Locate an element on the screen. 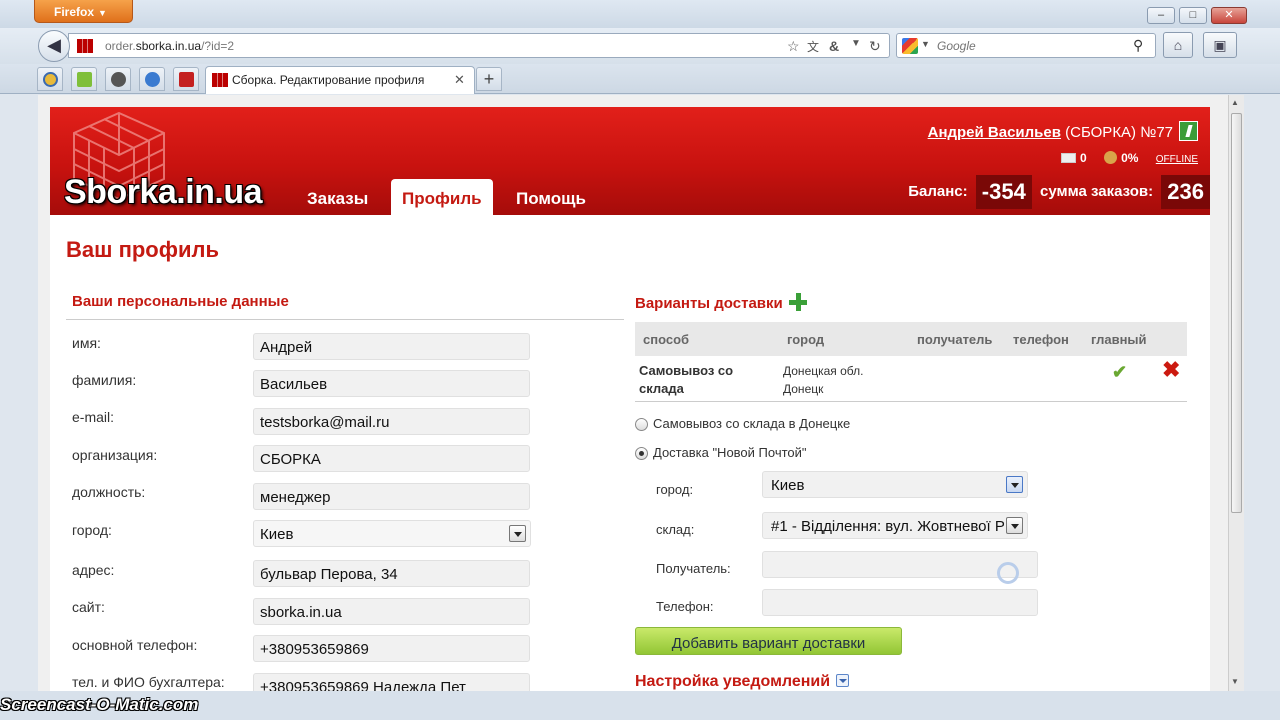 The width and height of the screenshot is (1280, 720). warehouse-value: #1 - Відділення: вул. Жовтневої Р is located at coordinates (888, 526).